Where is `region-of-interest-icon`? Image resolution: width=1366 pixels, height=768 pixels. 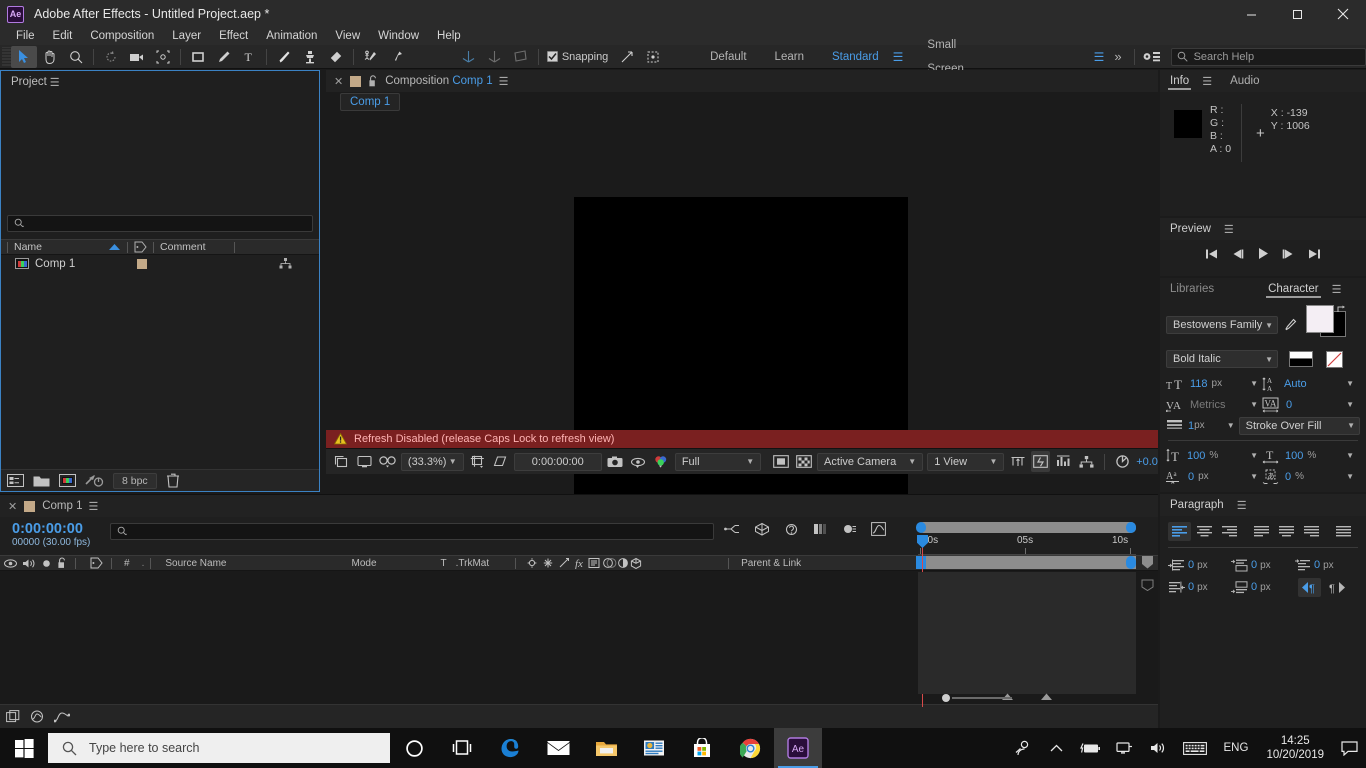
region-of-interest-icon is located at coordinates (477, 461).